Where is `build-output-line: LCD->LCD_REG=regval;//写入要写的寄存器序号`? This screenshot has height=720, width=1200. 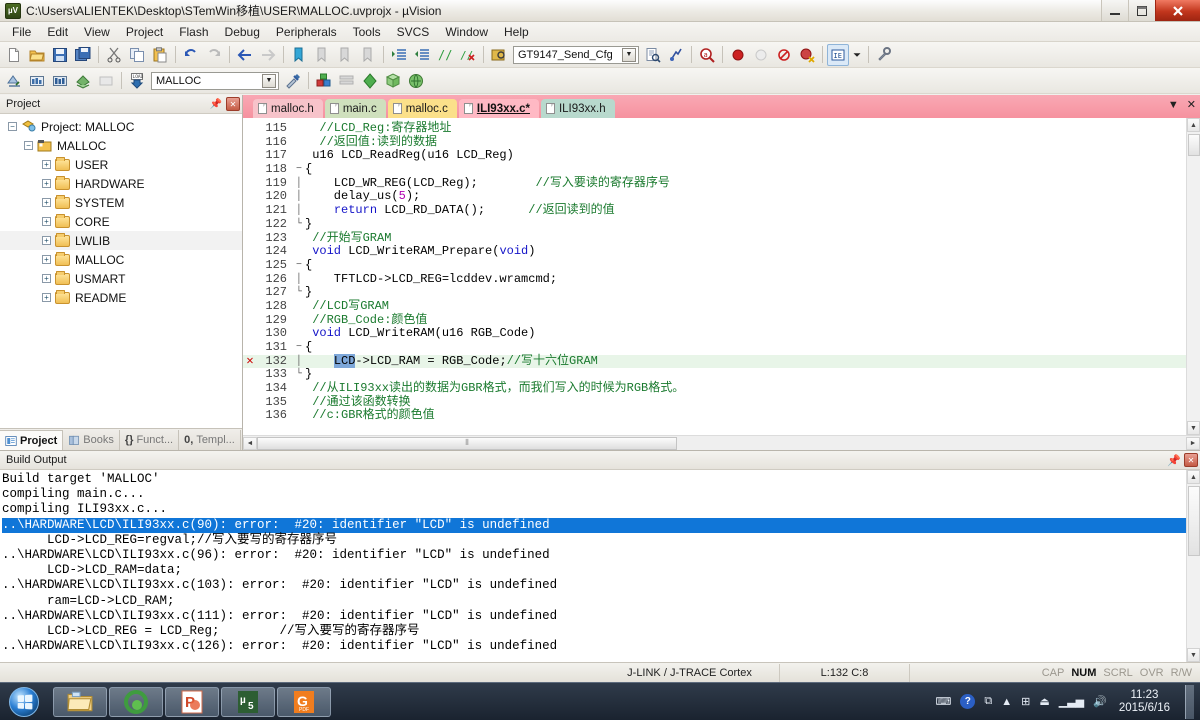 build-output-line: LCD->LCD_REG=regval;//写入要写的寄存器序号 is located at coordinates (601, 540).